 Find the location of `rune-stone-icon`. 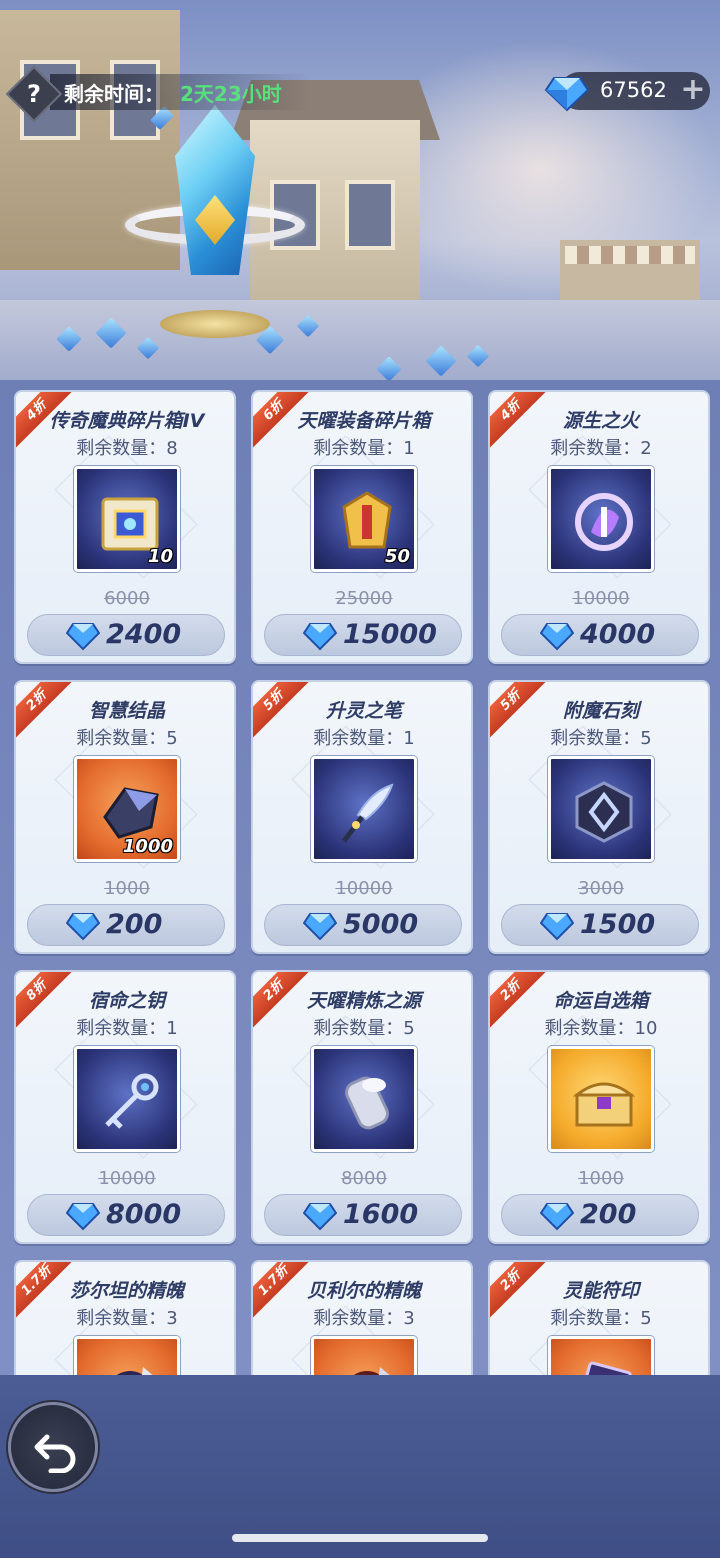

rune-stone-icon is located at coordinates (604, 812).